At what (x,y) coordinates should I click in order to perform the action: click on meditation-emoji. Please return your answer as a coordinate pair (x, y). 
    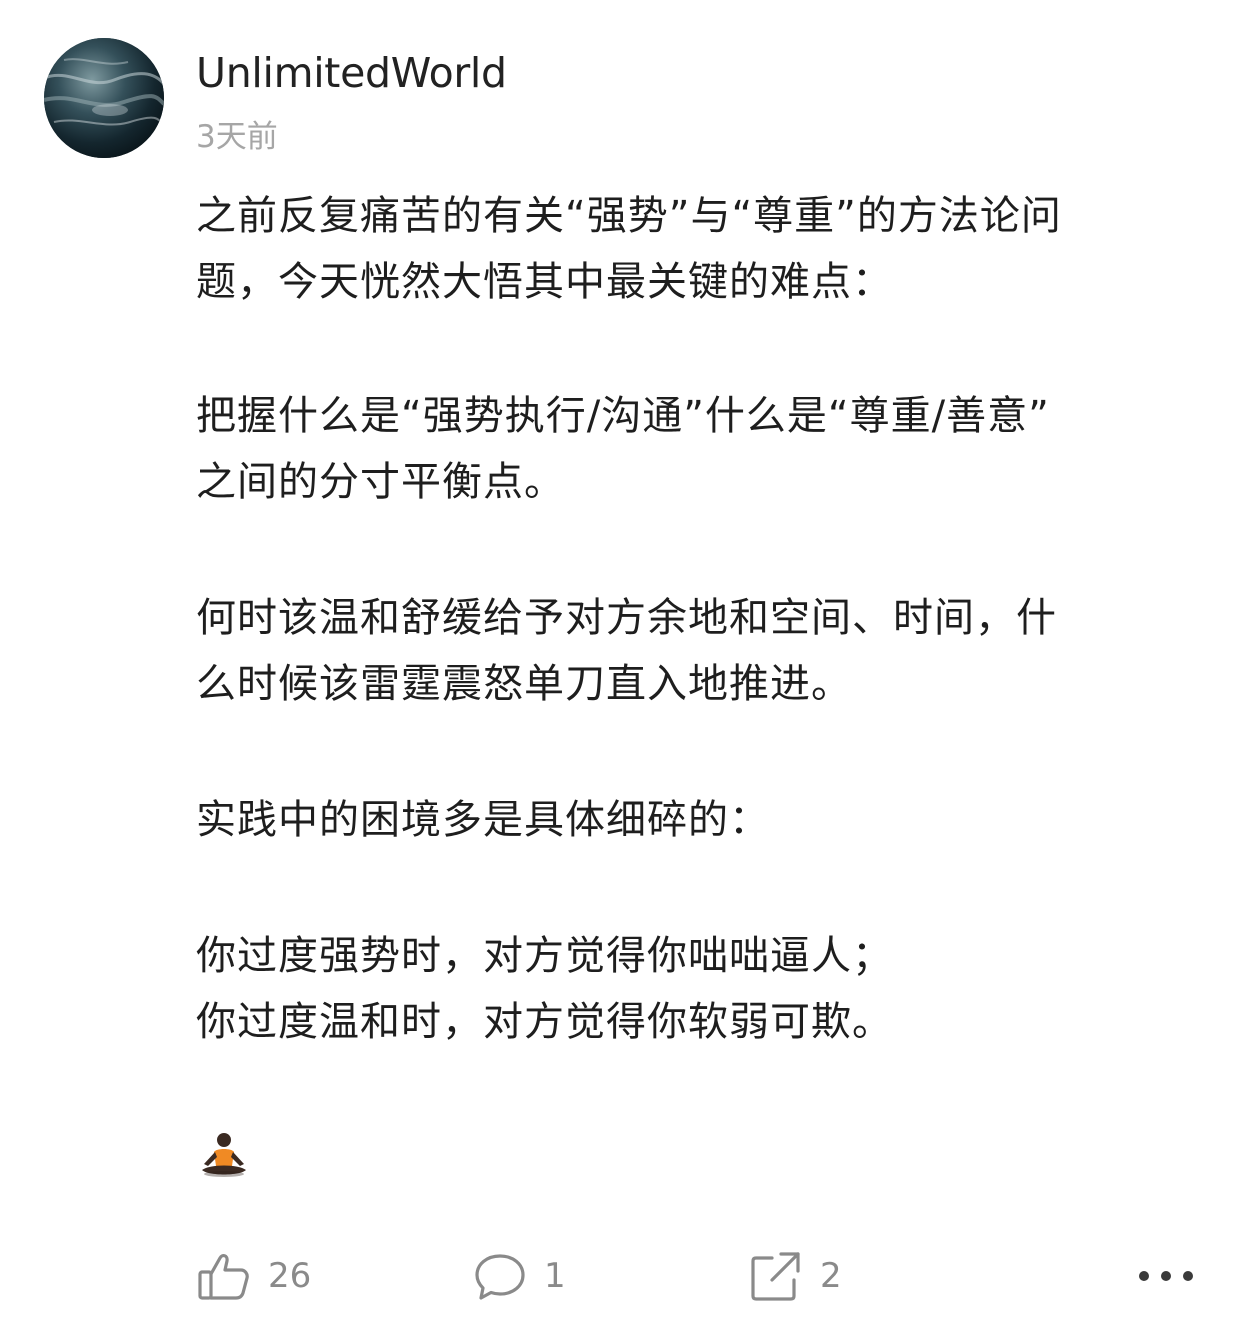
    Looking at the image, I should click on (224, 1156).